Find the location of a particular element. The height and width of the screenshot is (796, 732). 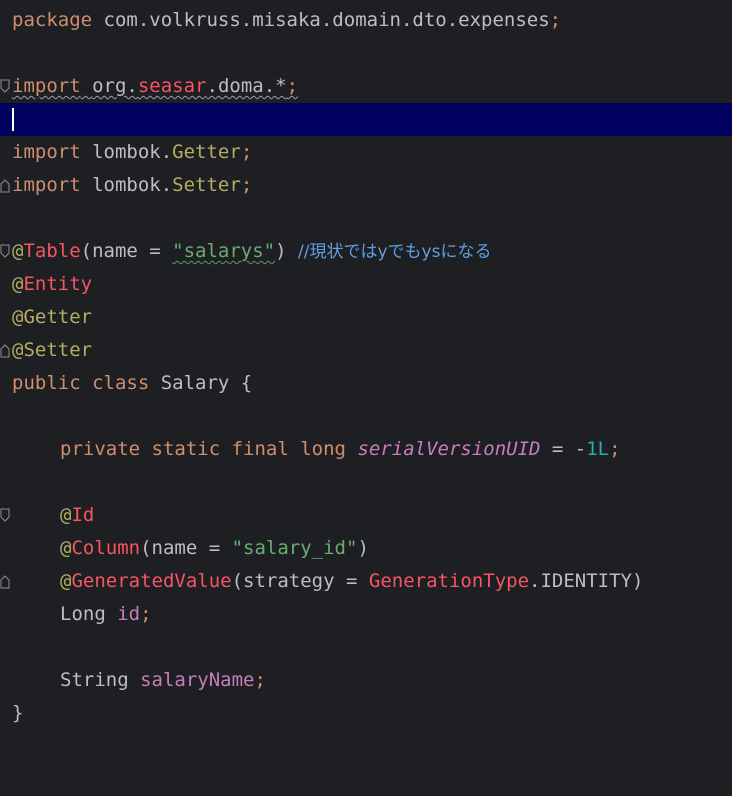

import-path-error: seasar is located at coordinates (172, 86).